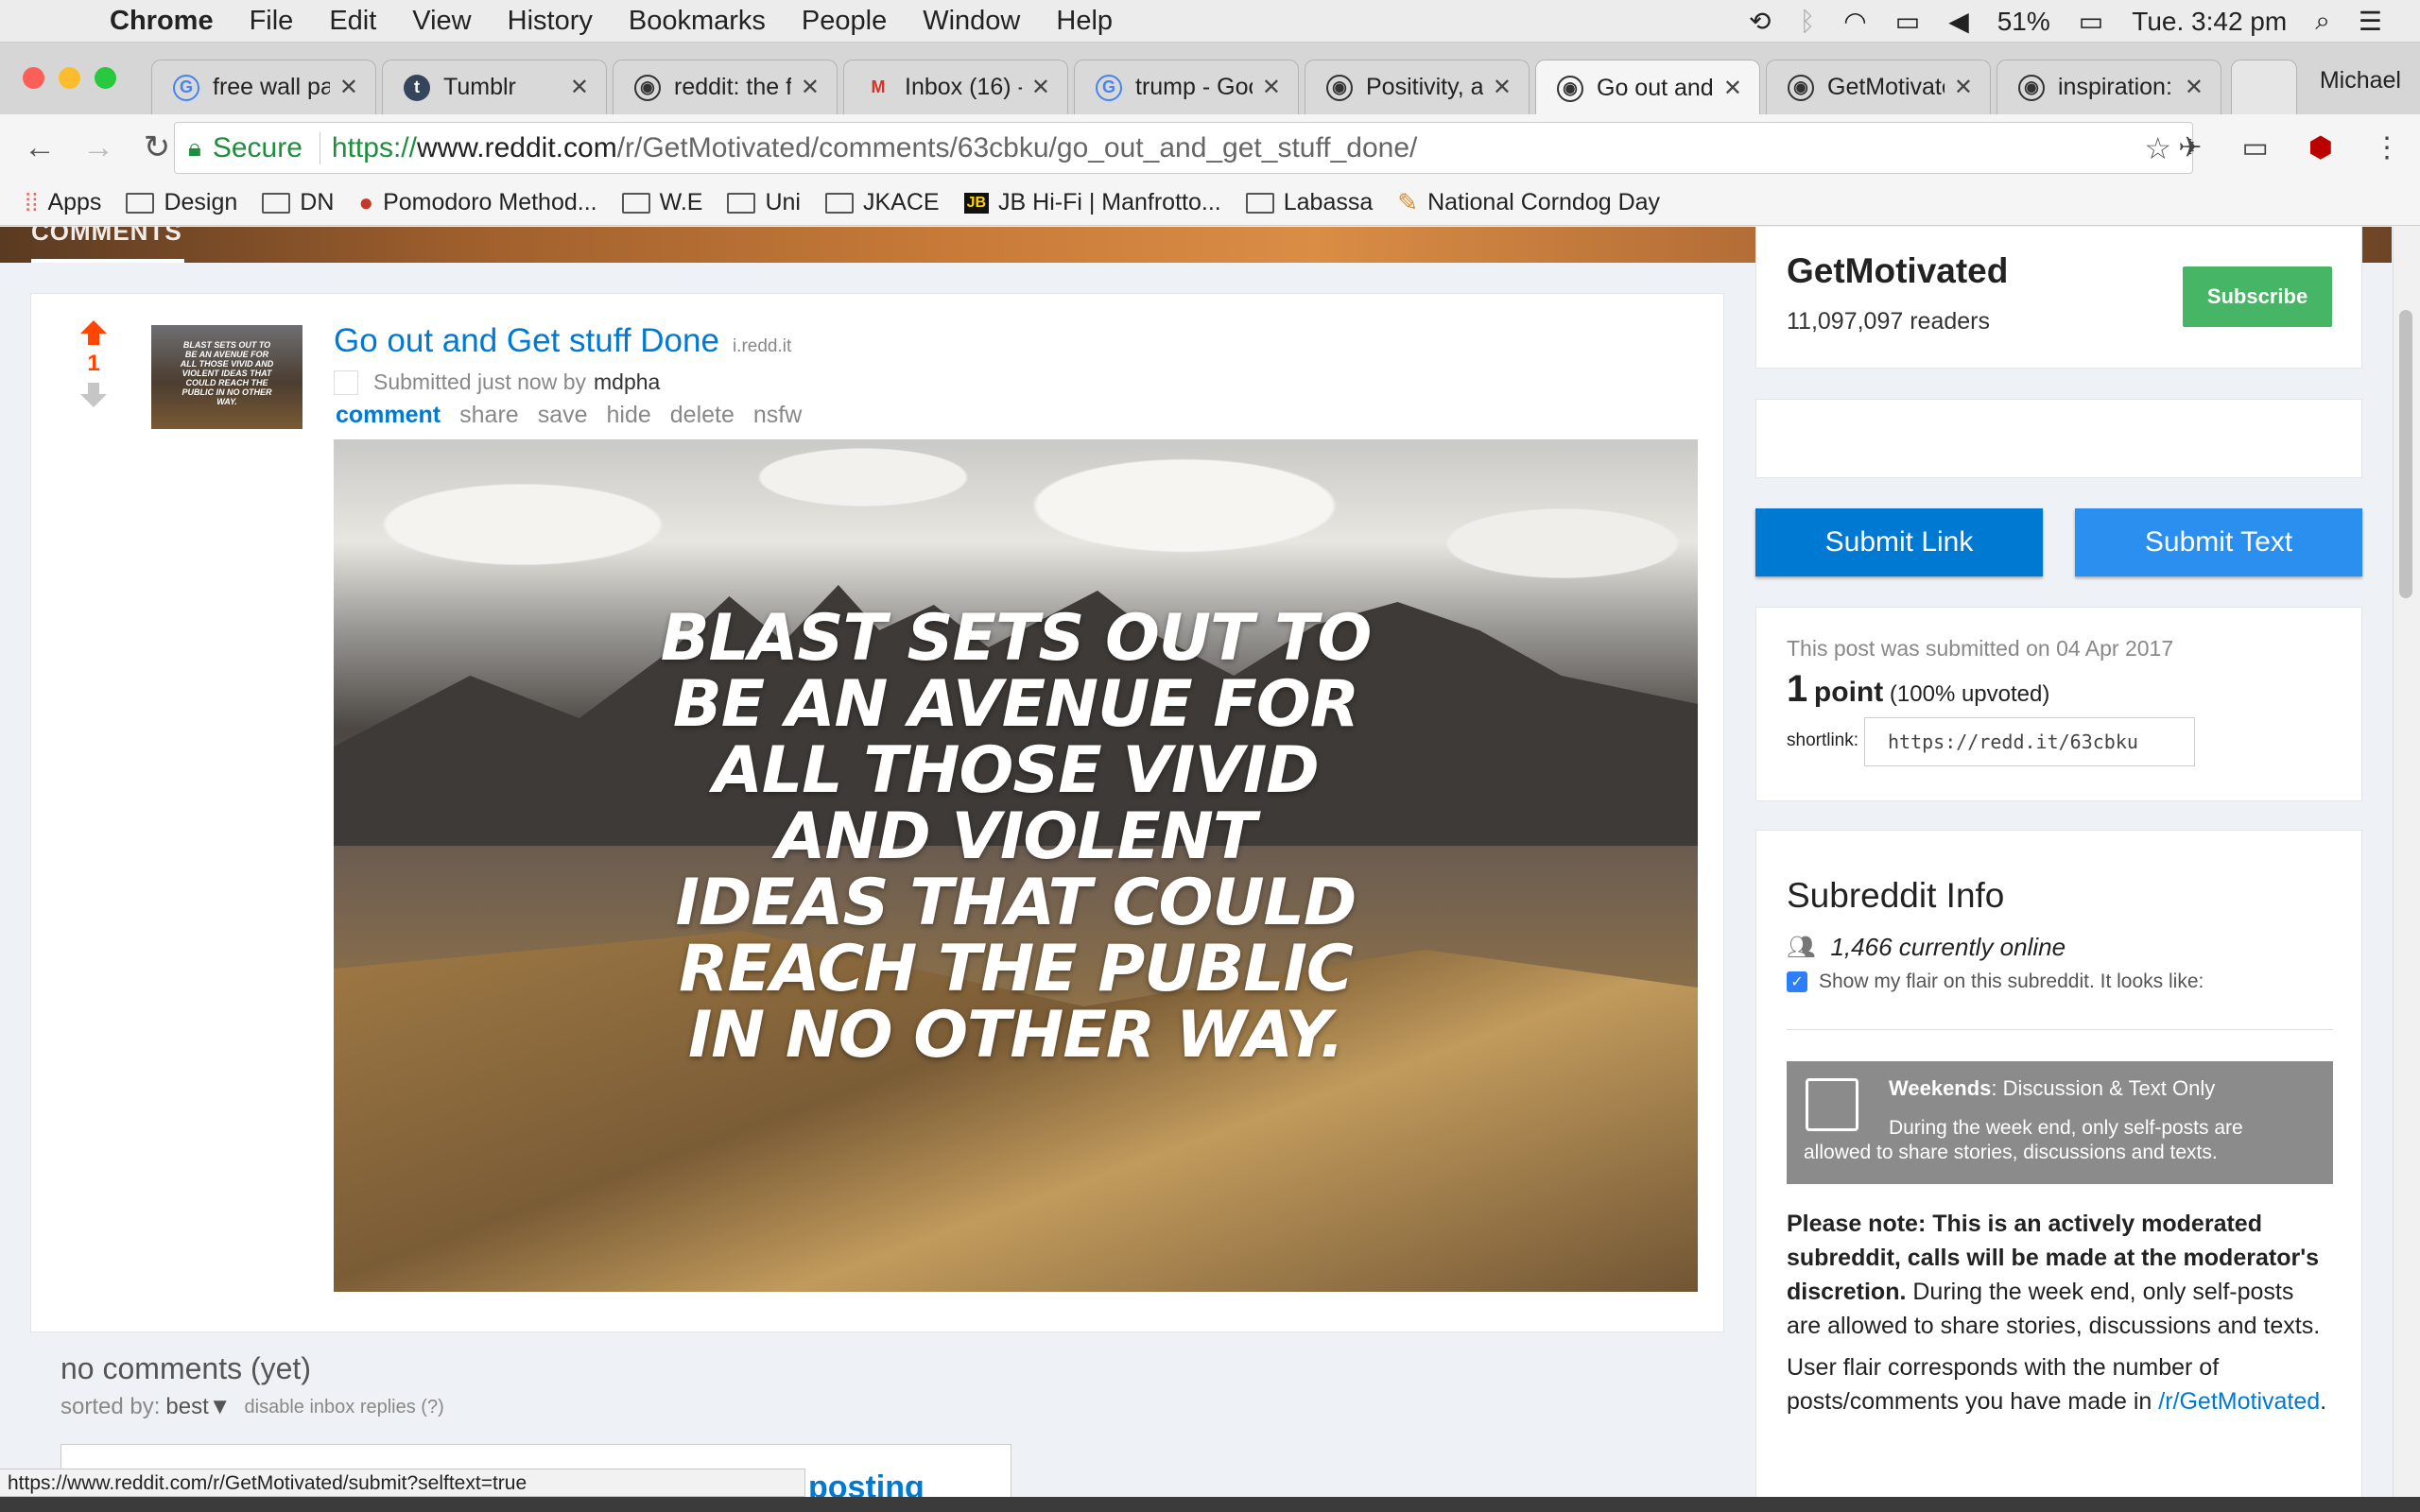 The width and height of the screenshot is (2420, 1512). I want to click on menu-edit: Edit, so click(352, 21).